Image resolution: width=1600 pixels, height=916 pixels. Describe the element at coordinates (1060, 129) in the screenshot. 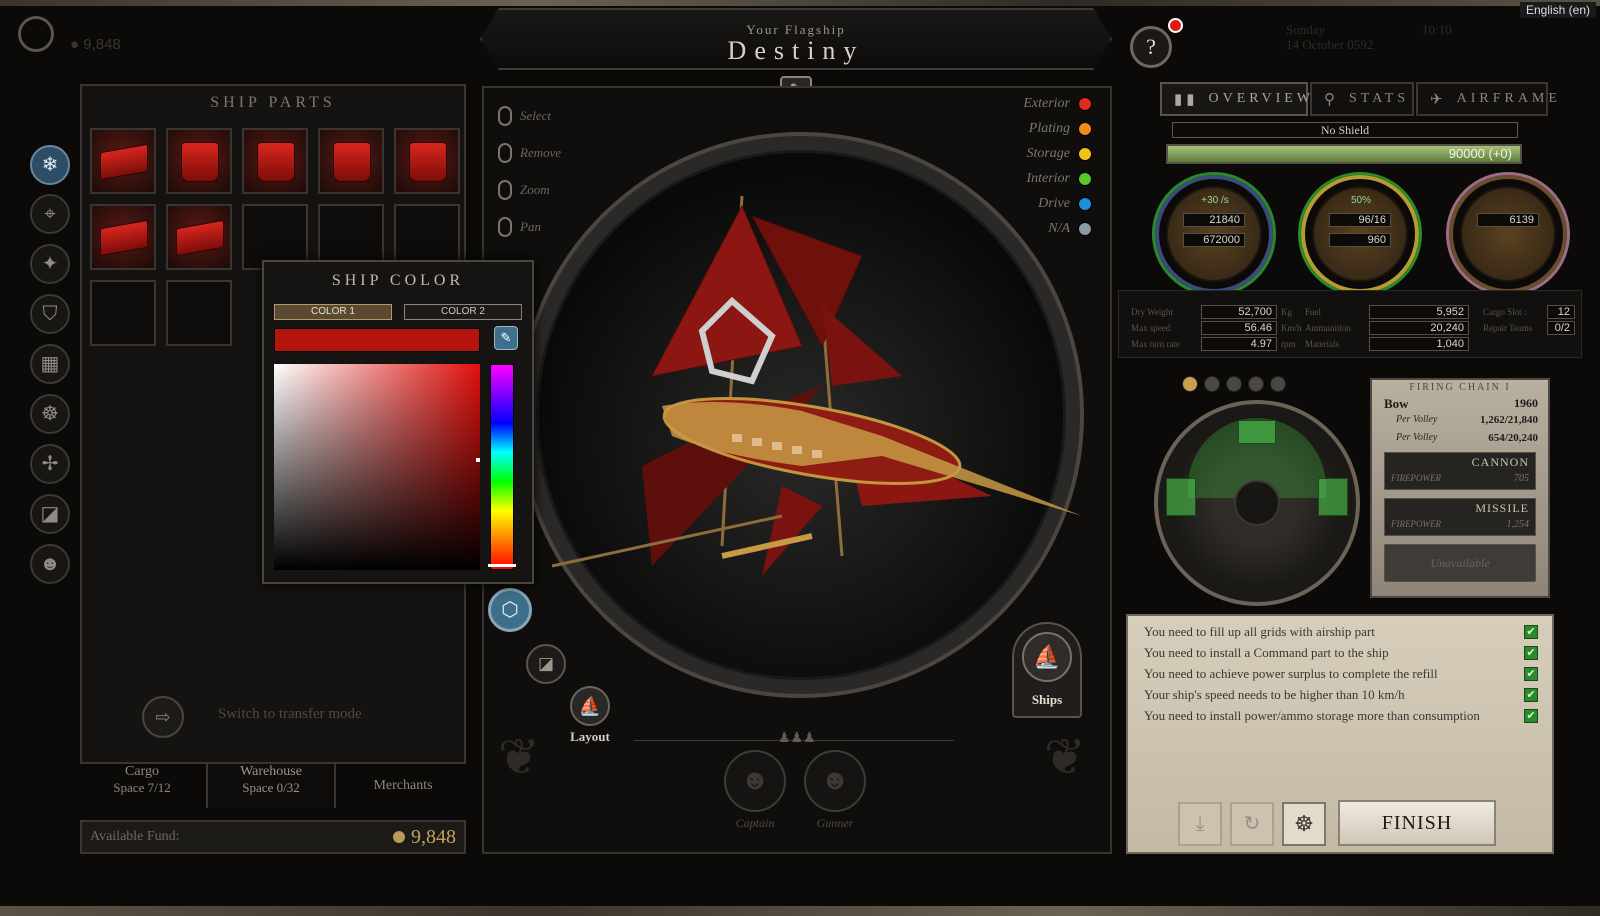

I see `legend-plating: Plating` at that location.